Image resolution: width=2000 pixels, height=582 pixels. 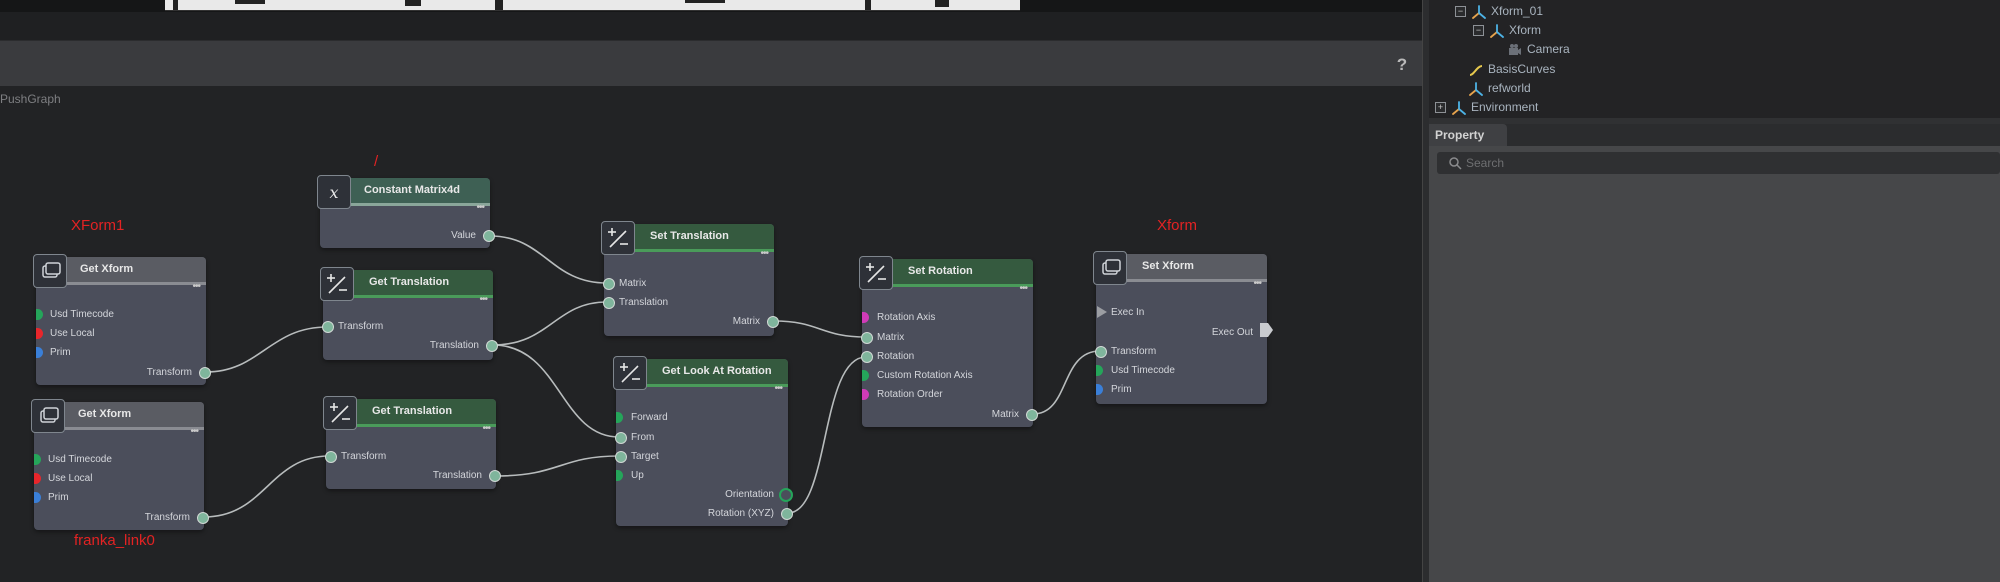 I want to click on tree-item-basiscurves: BasisCurves, so click(x=1512, y=69).